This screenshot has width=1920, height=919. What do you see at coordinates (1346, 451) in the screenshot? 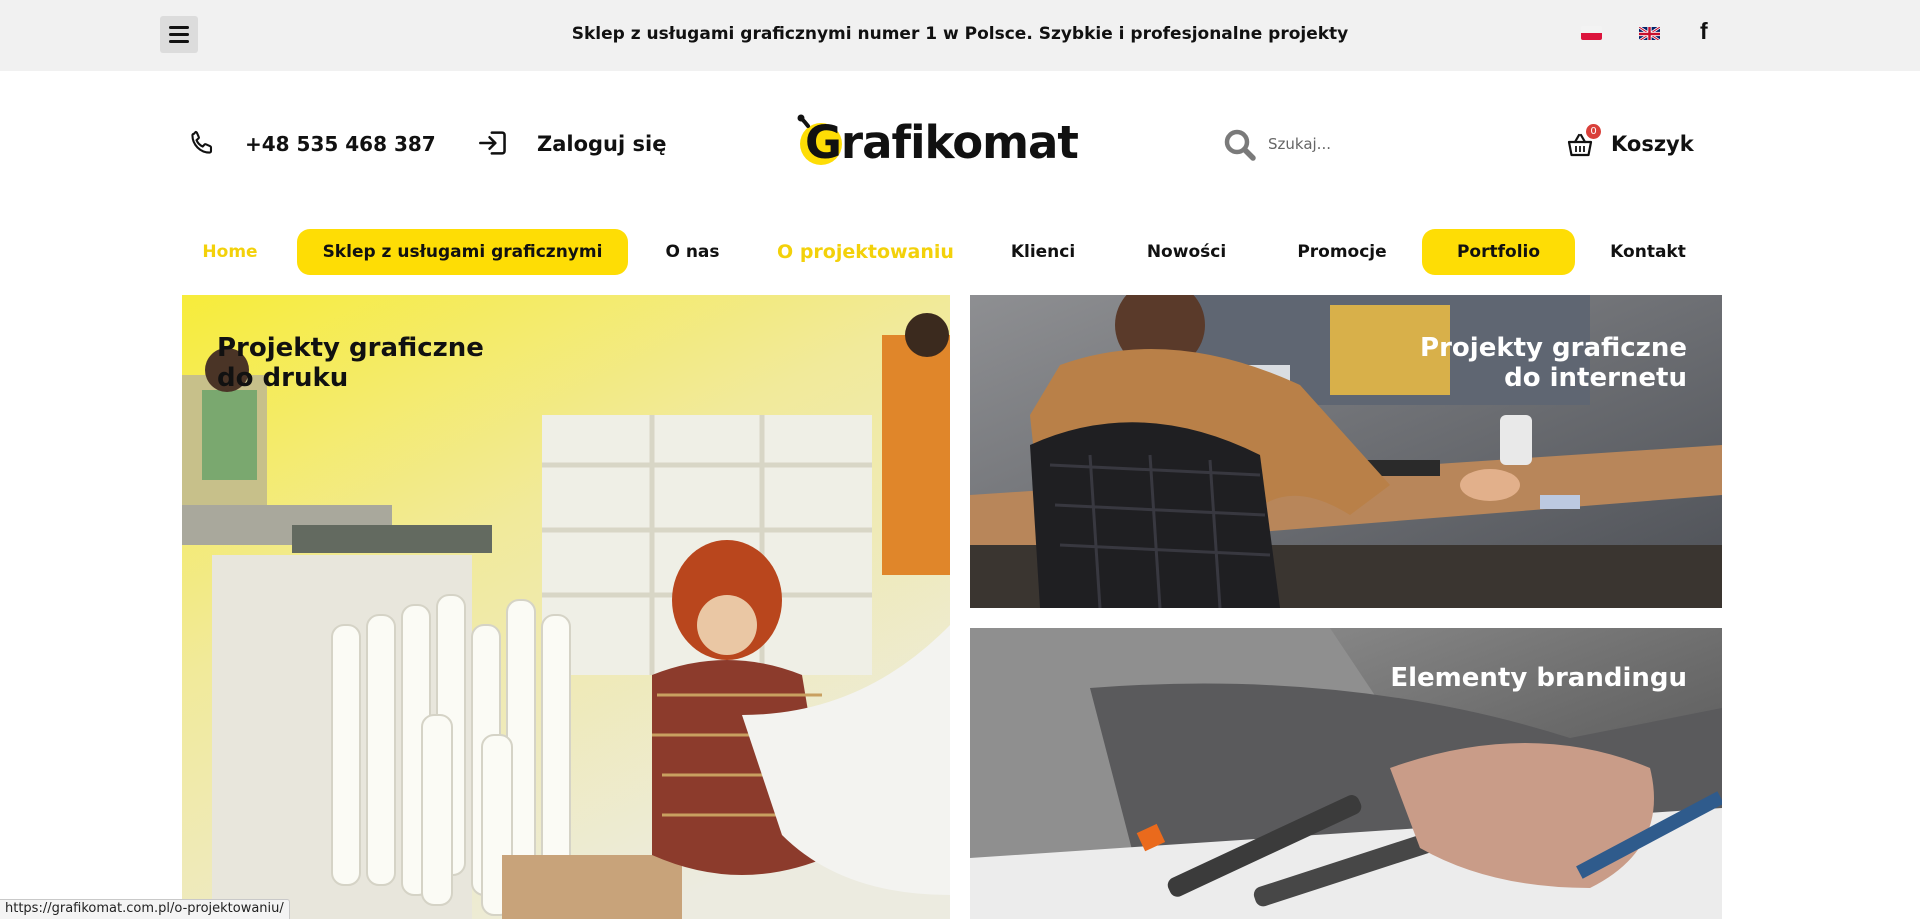
I see `tile-web-design: Projekty graficzne do internetu` at bounding box center [1346, 451].